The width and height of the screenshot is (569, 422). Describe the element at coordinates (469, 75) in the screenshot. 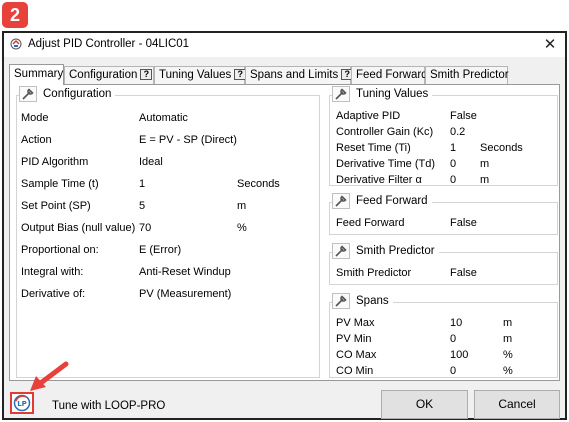

I see `tab-label: Smith Predictor` at that location.